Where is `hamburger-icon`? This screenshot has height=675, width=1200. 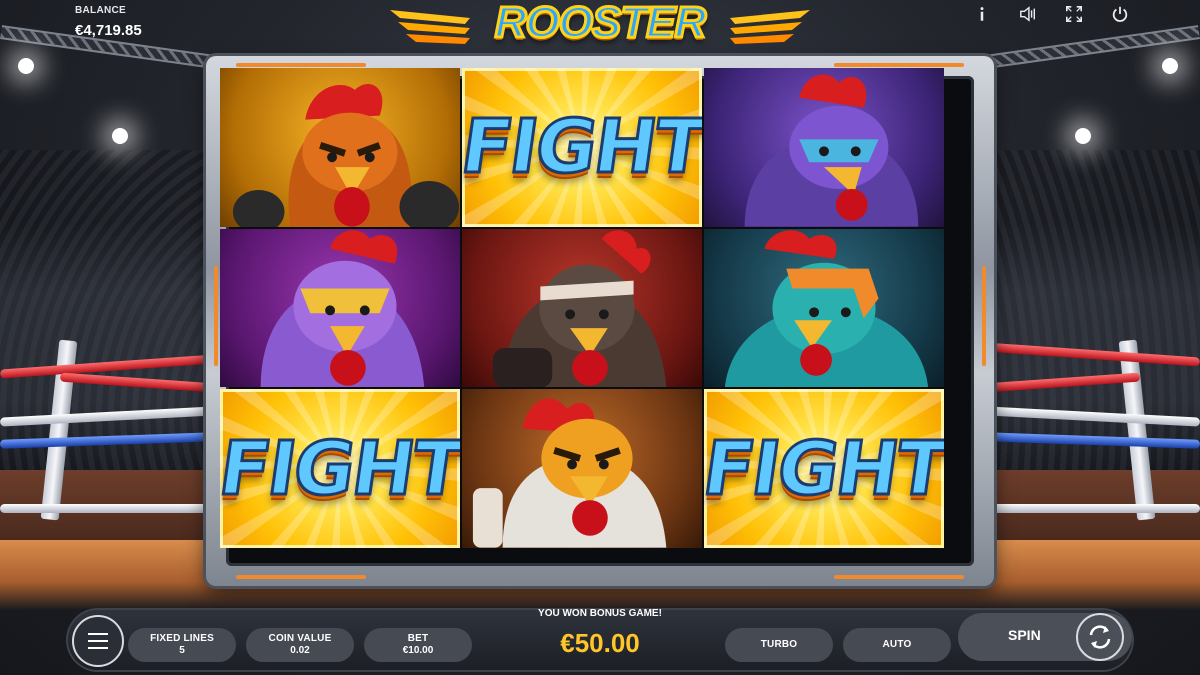 hamburger-icon is located at coordinates (98, 641).